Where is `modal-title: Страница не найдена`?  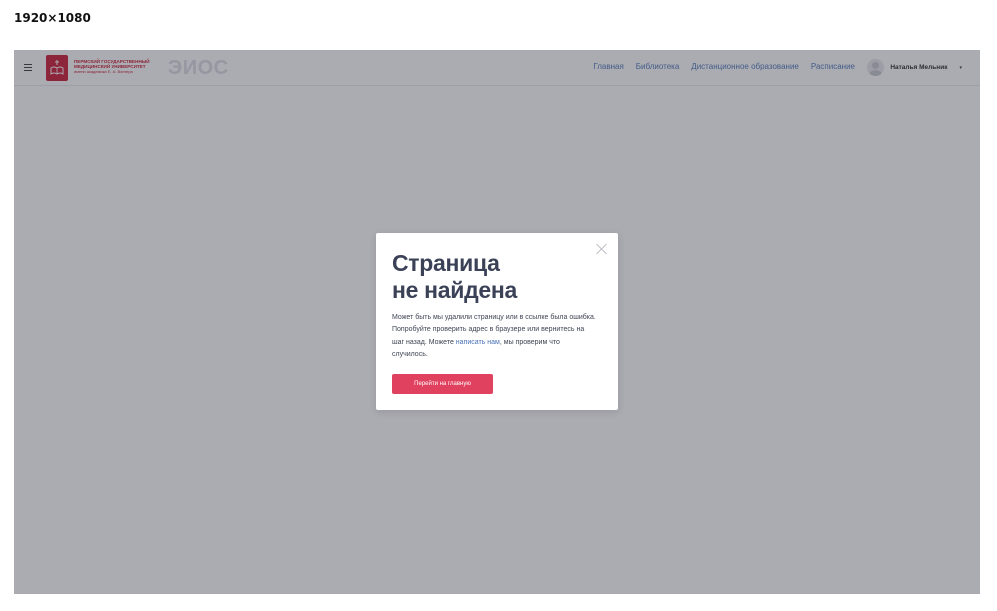
modal-title: Страница не найдена is located at coordinates (492, 277).